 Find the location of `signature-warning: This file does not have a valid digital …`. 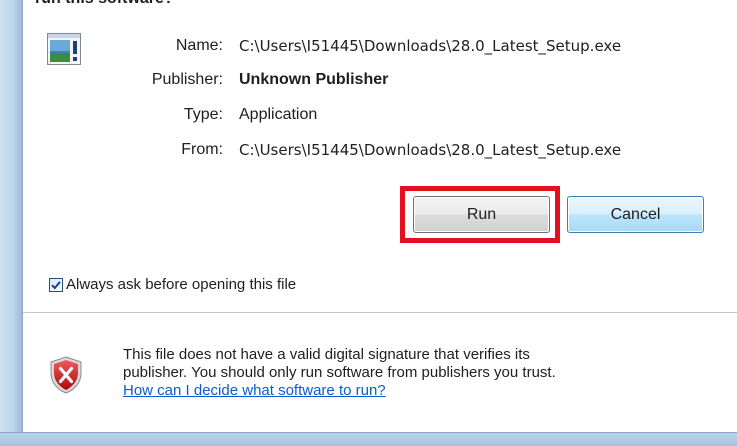

signature-warning: This file does not have a valid digital … is located at coordinates (423, 373).